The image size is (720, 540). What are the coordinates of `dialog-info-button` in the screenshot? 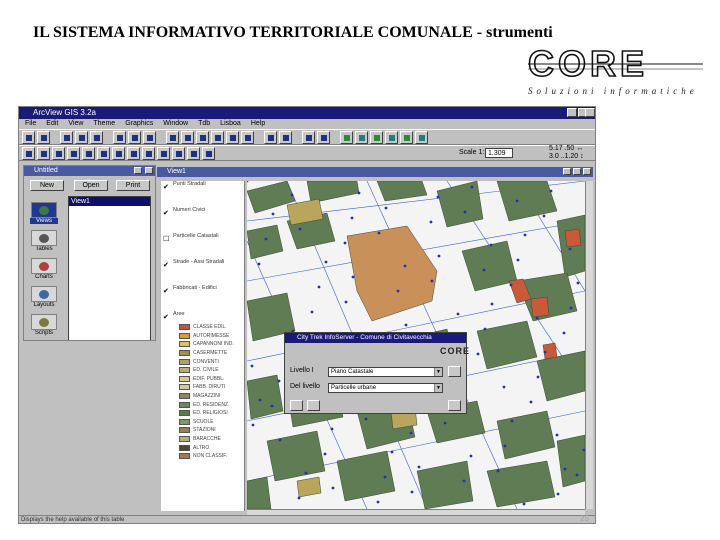 It's located at (454, 405).